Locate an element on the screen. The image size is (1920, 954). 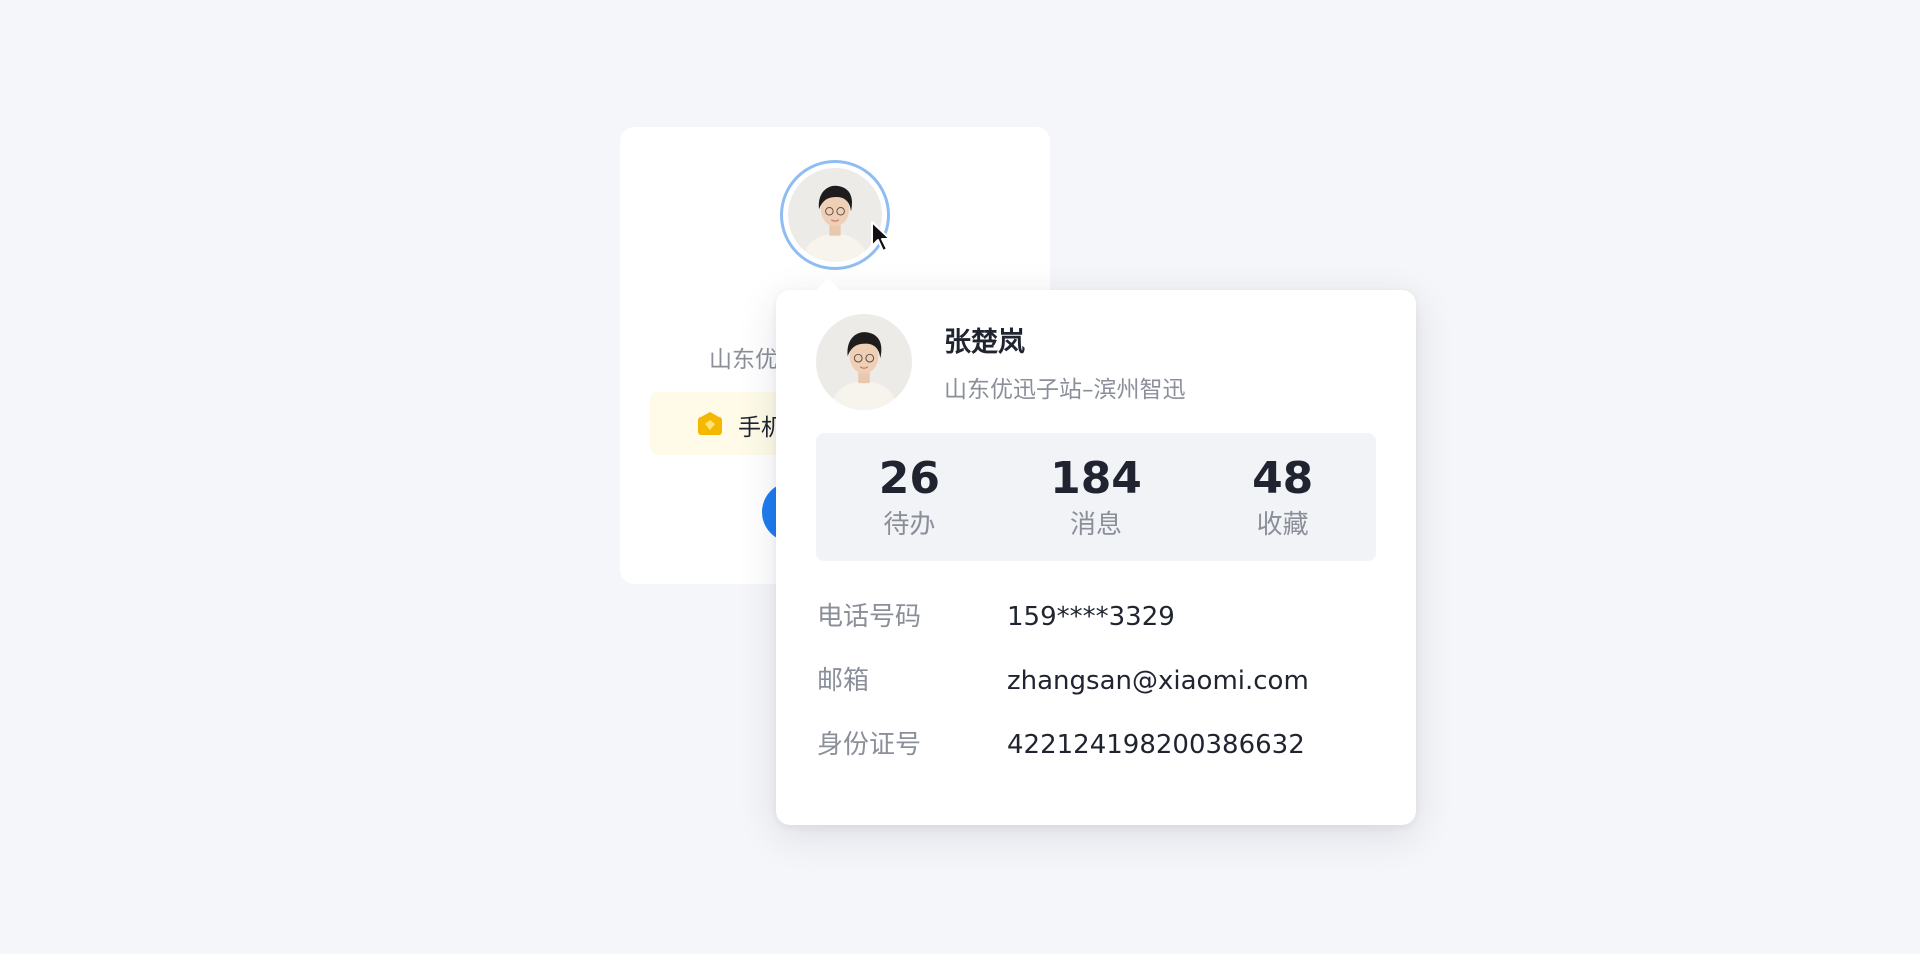
stat-value: 26 is located at coordinates (909, 478).